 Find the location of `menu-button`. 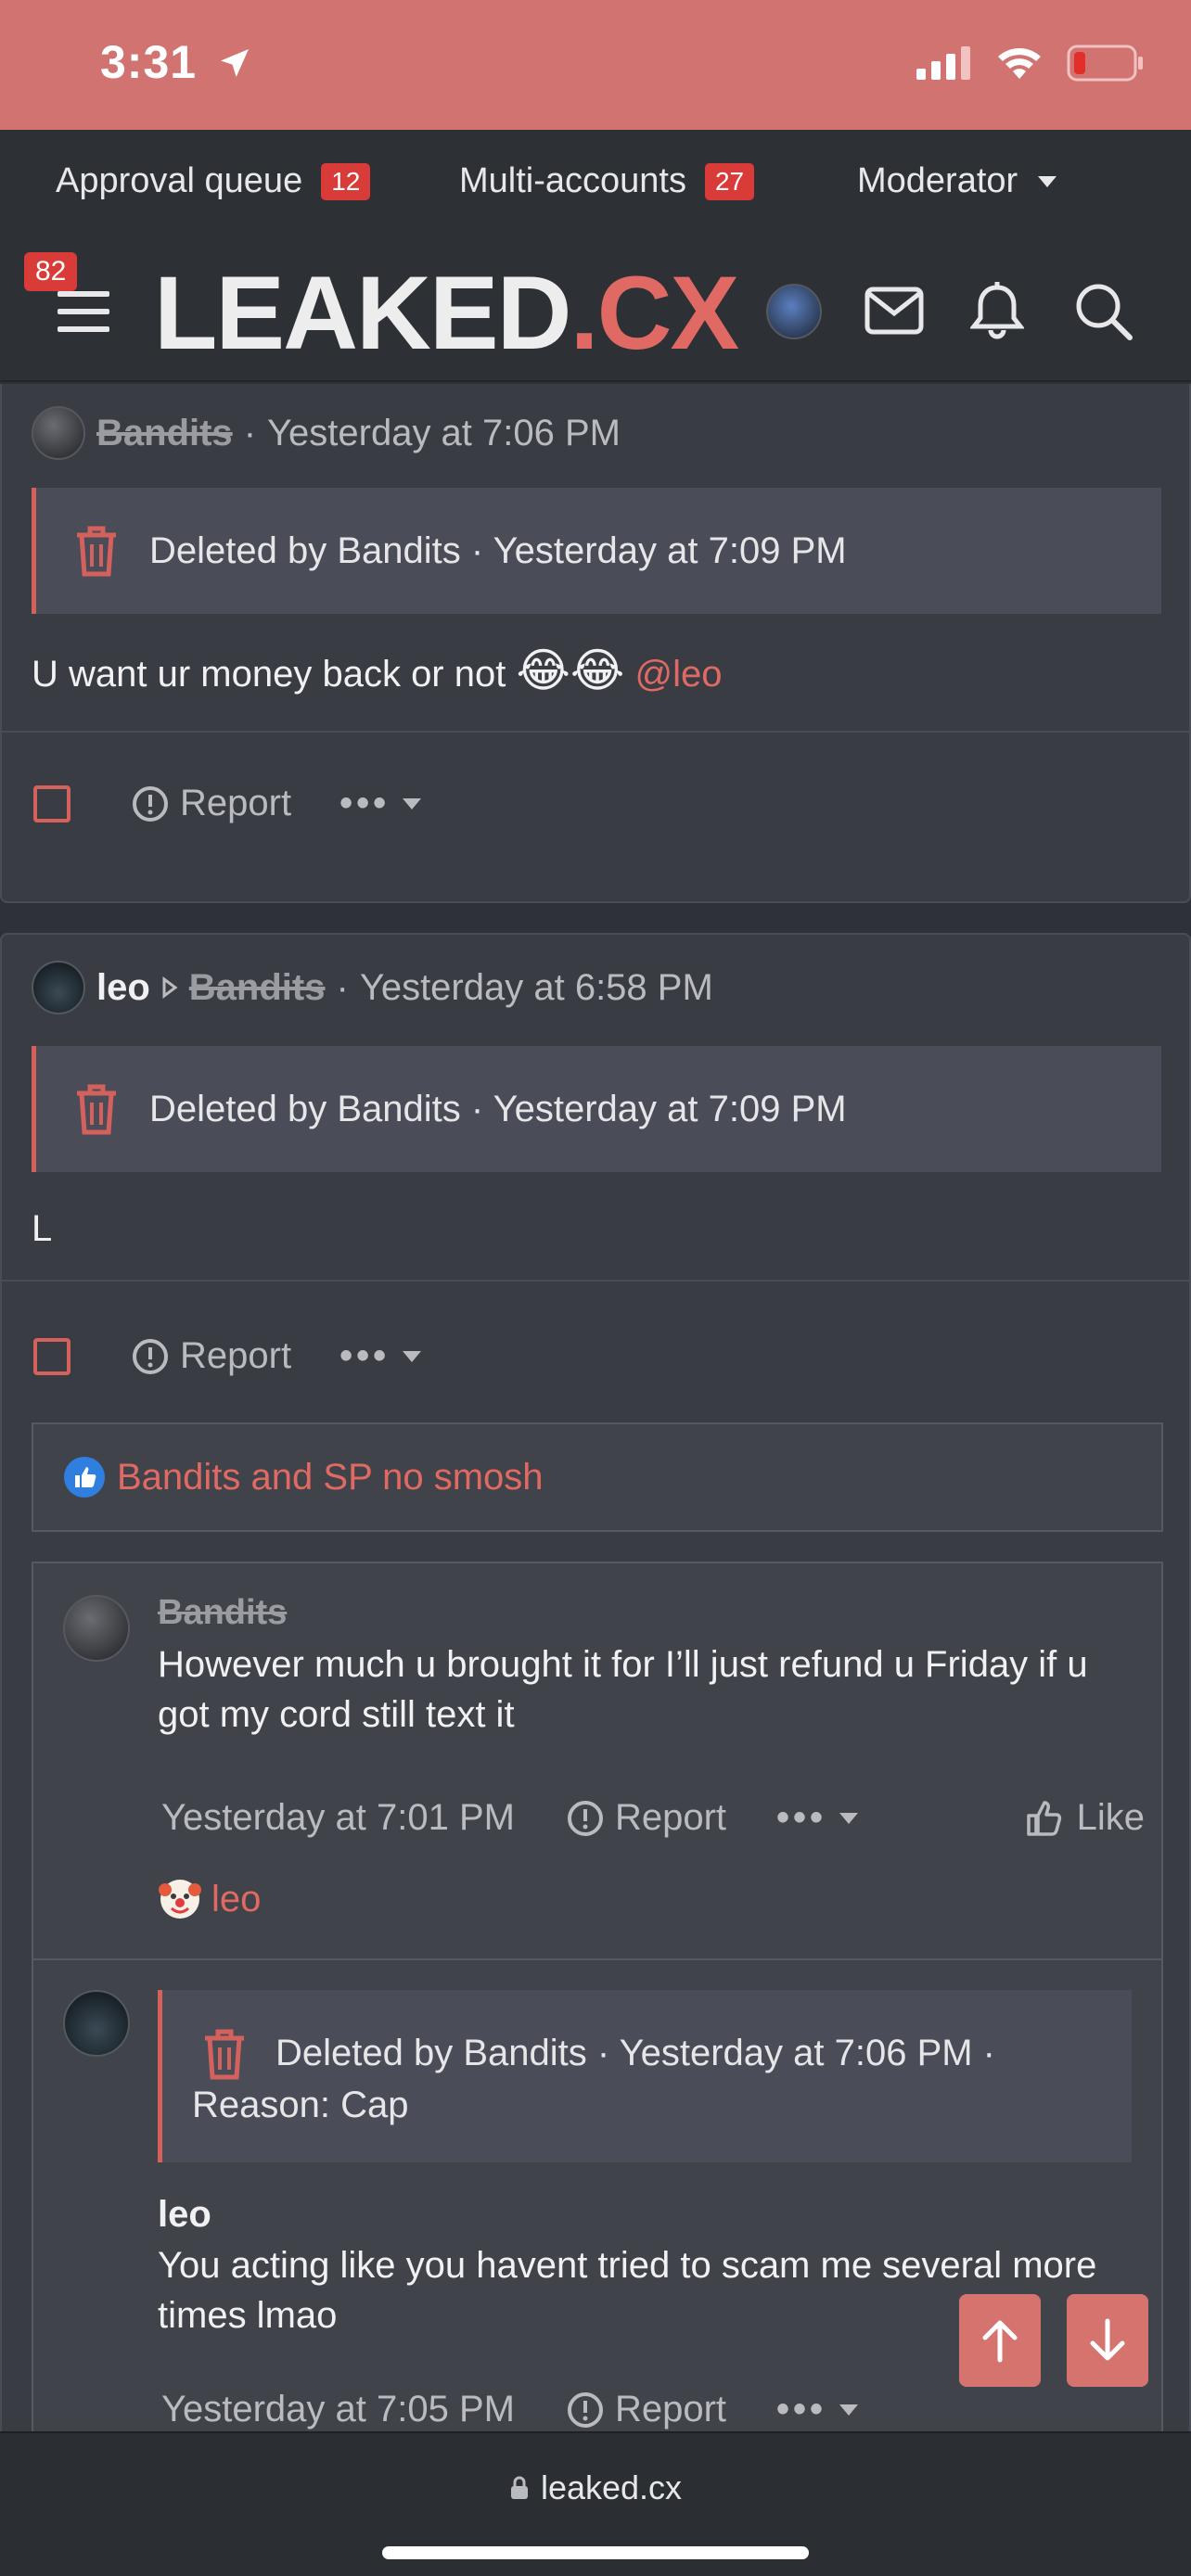

menu-button is located at coordinates (83, 313).